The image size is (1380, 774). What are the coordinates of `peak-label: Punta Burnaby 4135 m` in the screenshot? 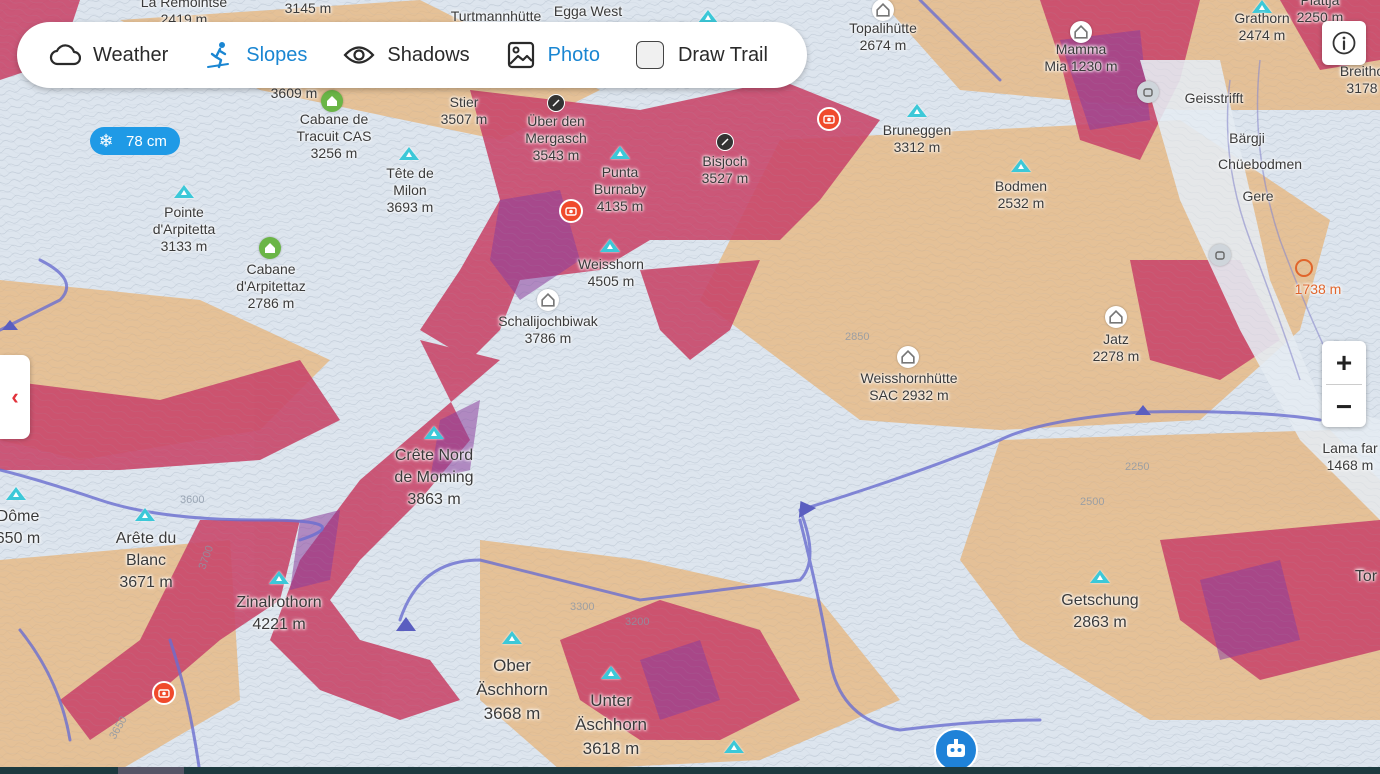 It's located at (620, 189).